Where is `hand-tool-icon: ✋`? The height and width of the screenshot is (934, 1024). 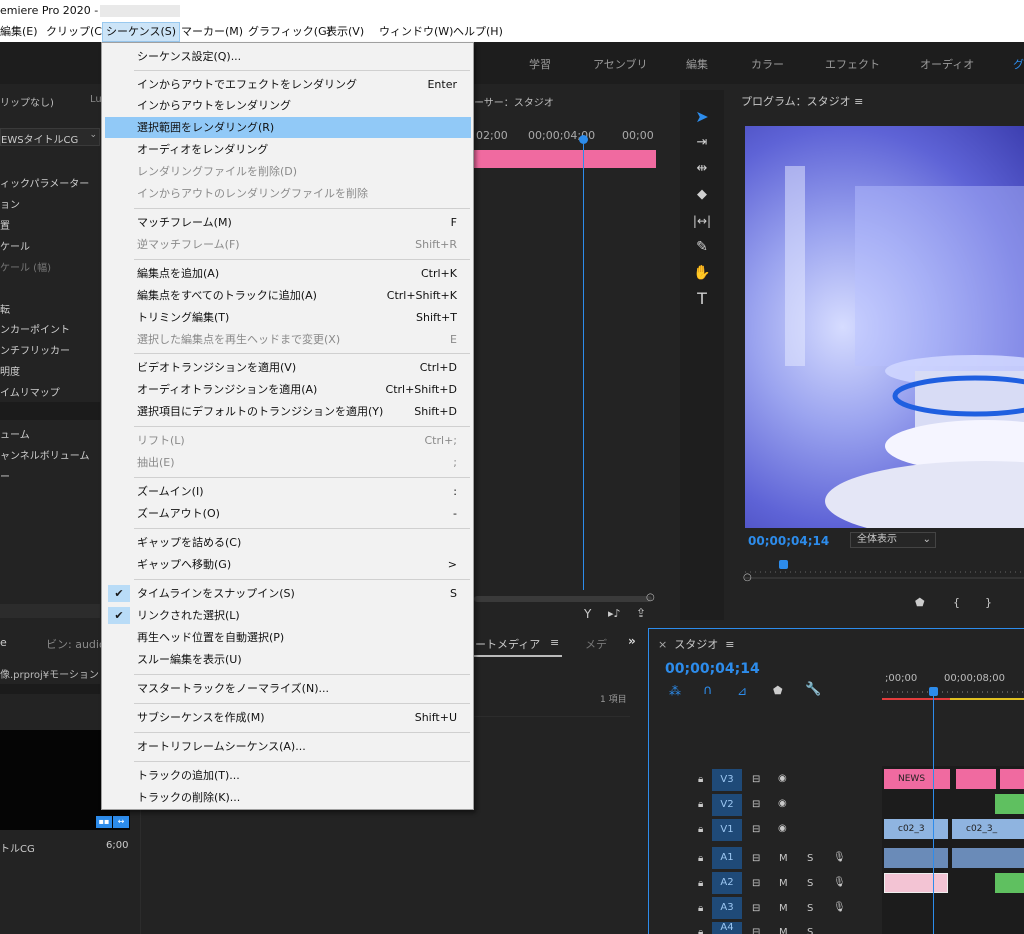 hand-tool-icon: ✋ is located at coordinates (702, 273).